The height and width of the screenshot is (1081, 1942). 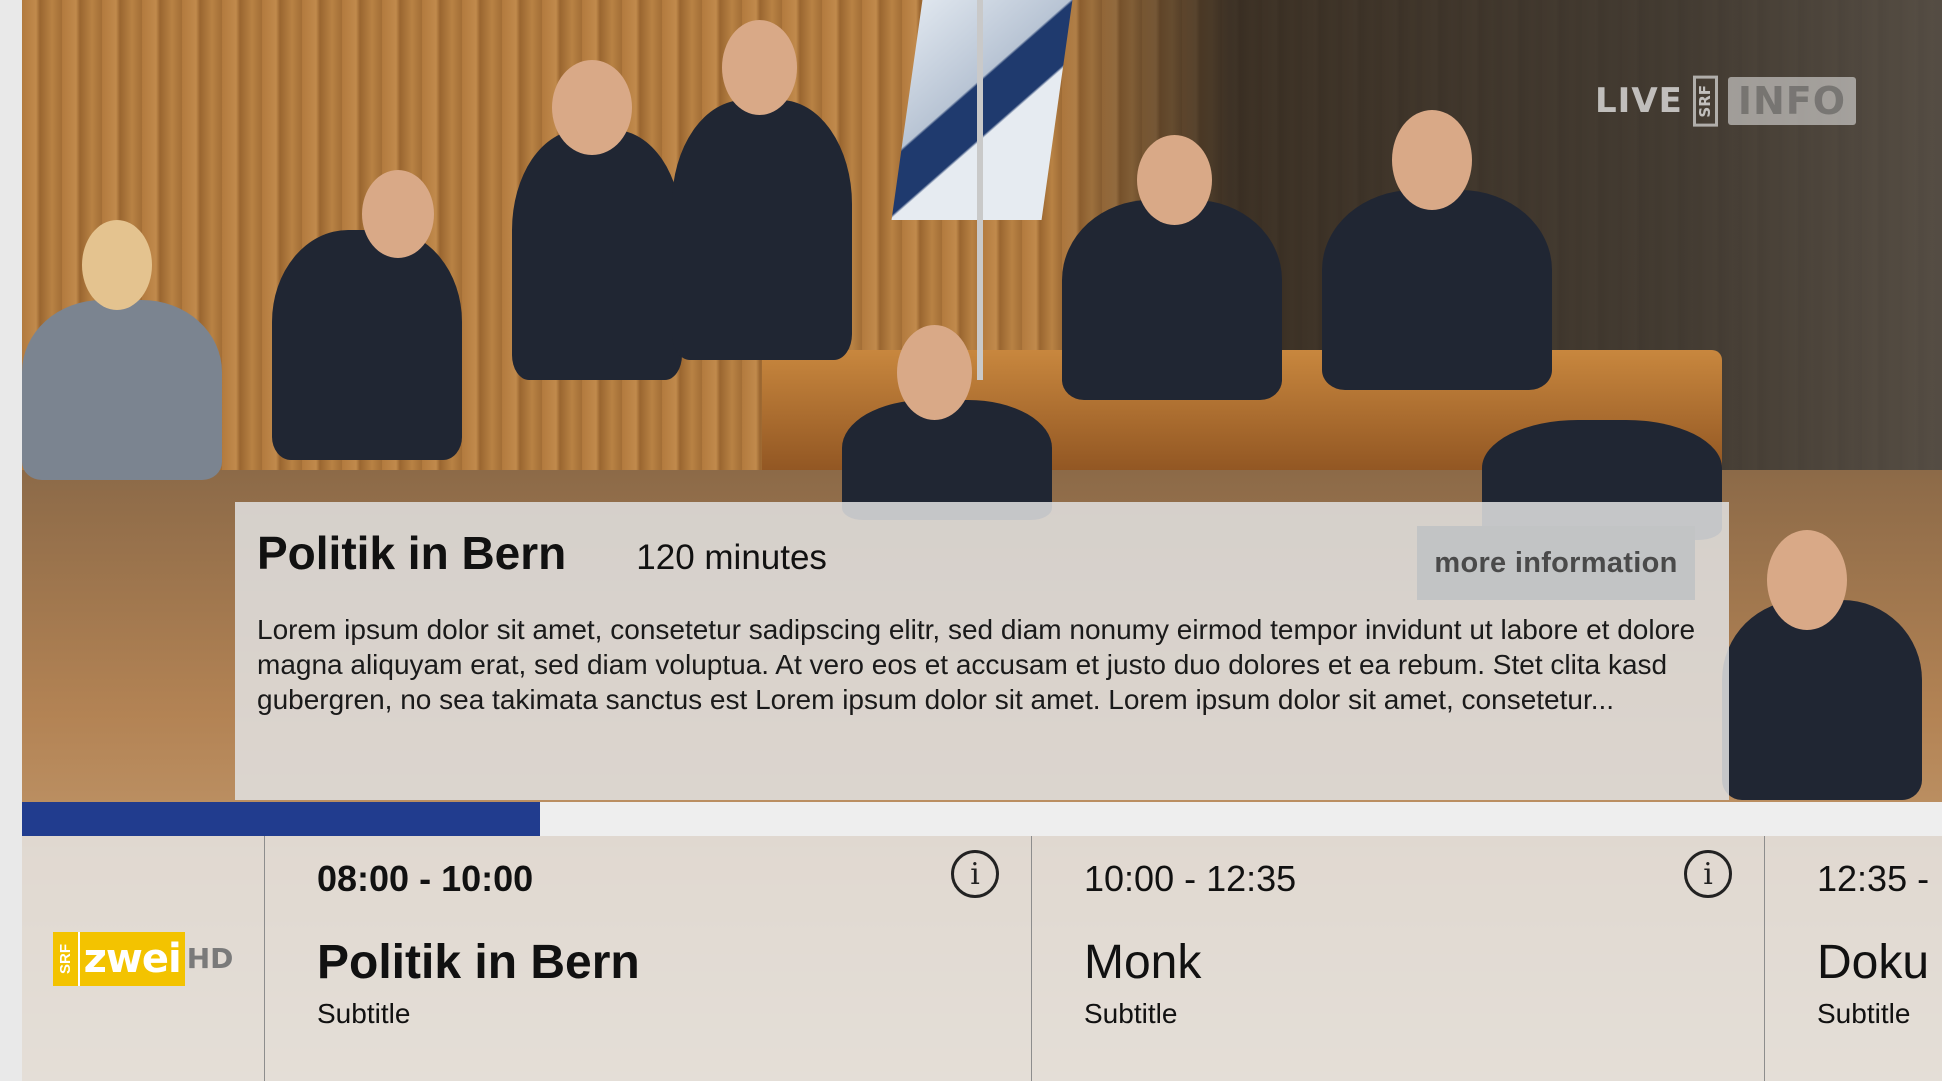 What do you see at coordinates (731, 557) in the screenshot?
I see `program-duration: 120 minutes` at bounding box center [731, 557].